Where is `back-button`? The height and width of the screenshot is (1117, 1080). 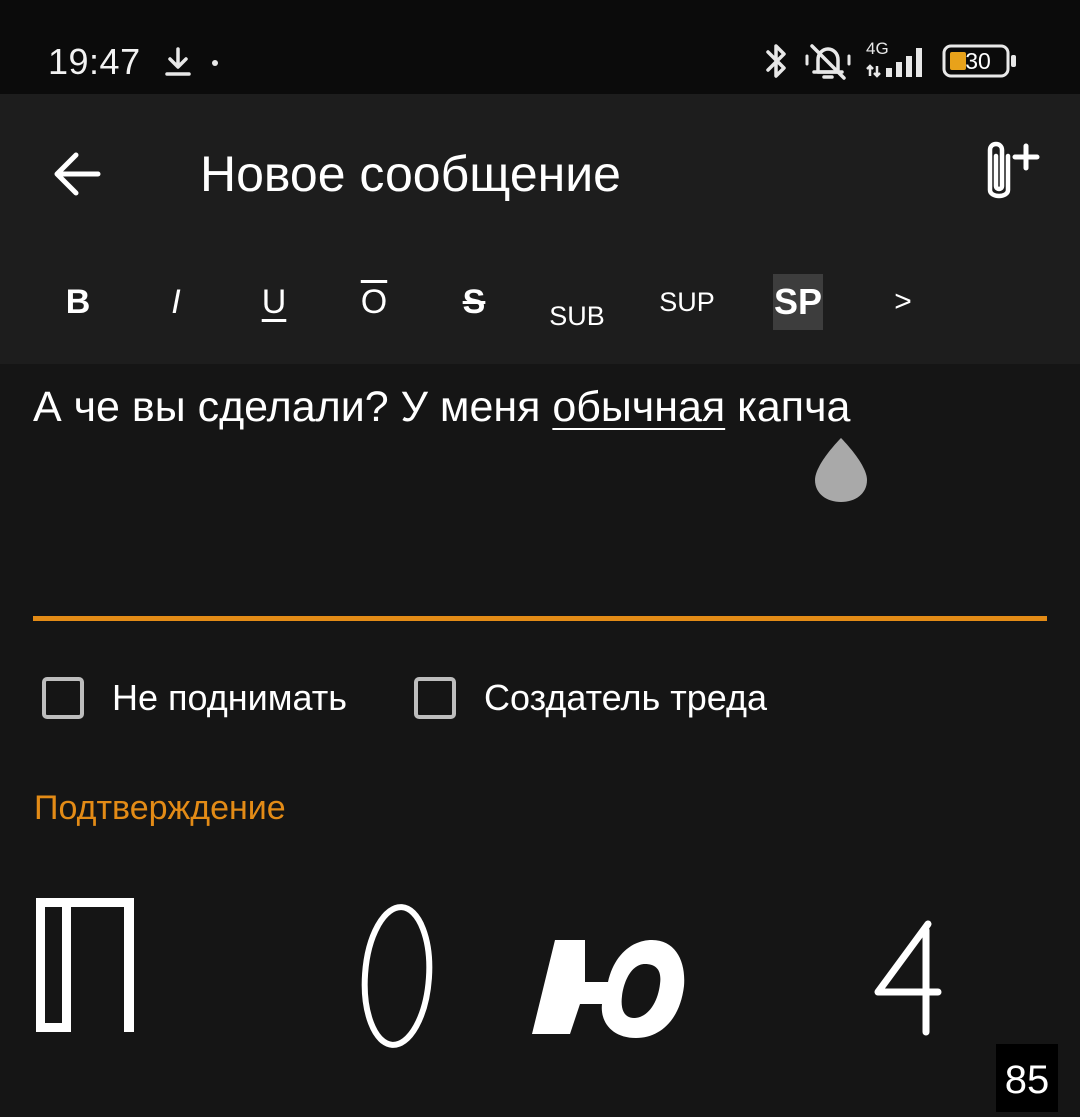 back-button is located at coordinates (78, 174).